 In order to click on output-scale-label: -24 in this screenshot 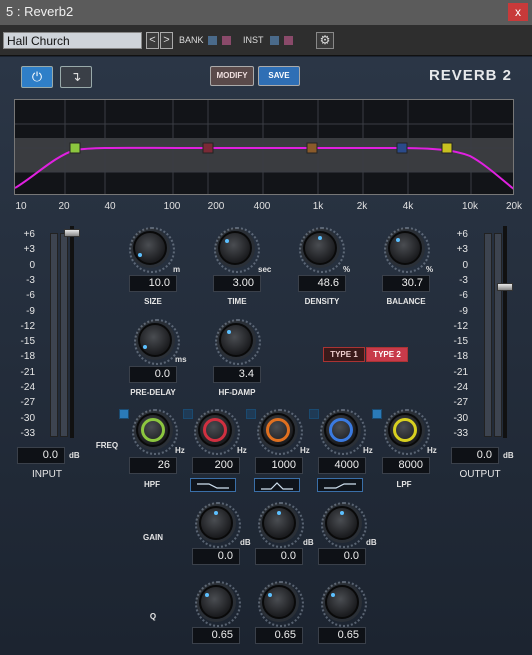, I will do `click(460, 387)`.